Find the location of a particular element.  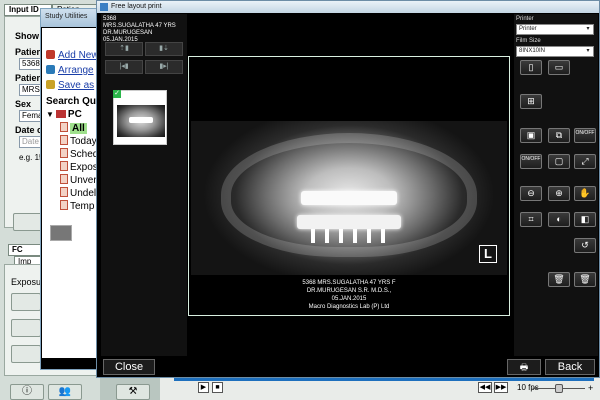

thumbnail-teeth is located at coordinates (141, 120).